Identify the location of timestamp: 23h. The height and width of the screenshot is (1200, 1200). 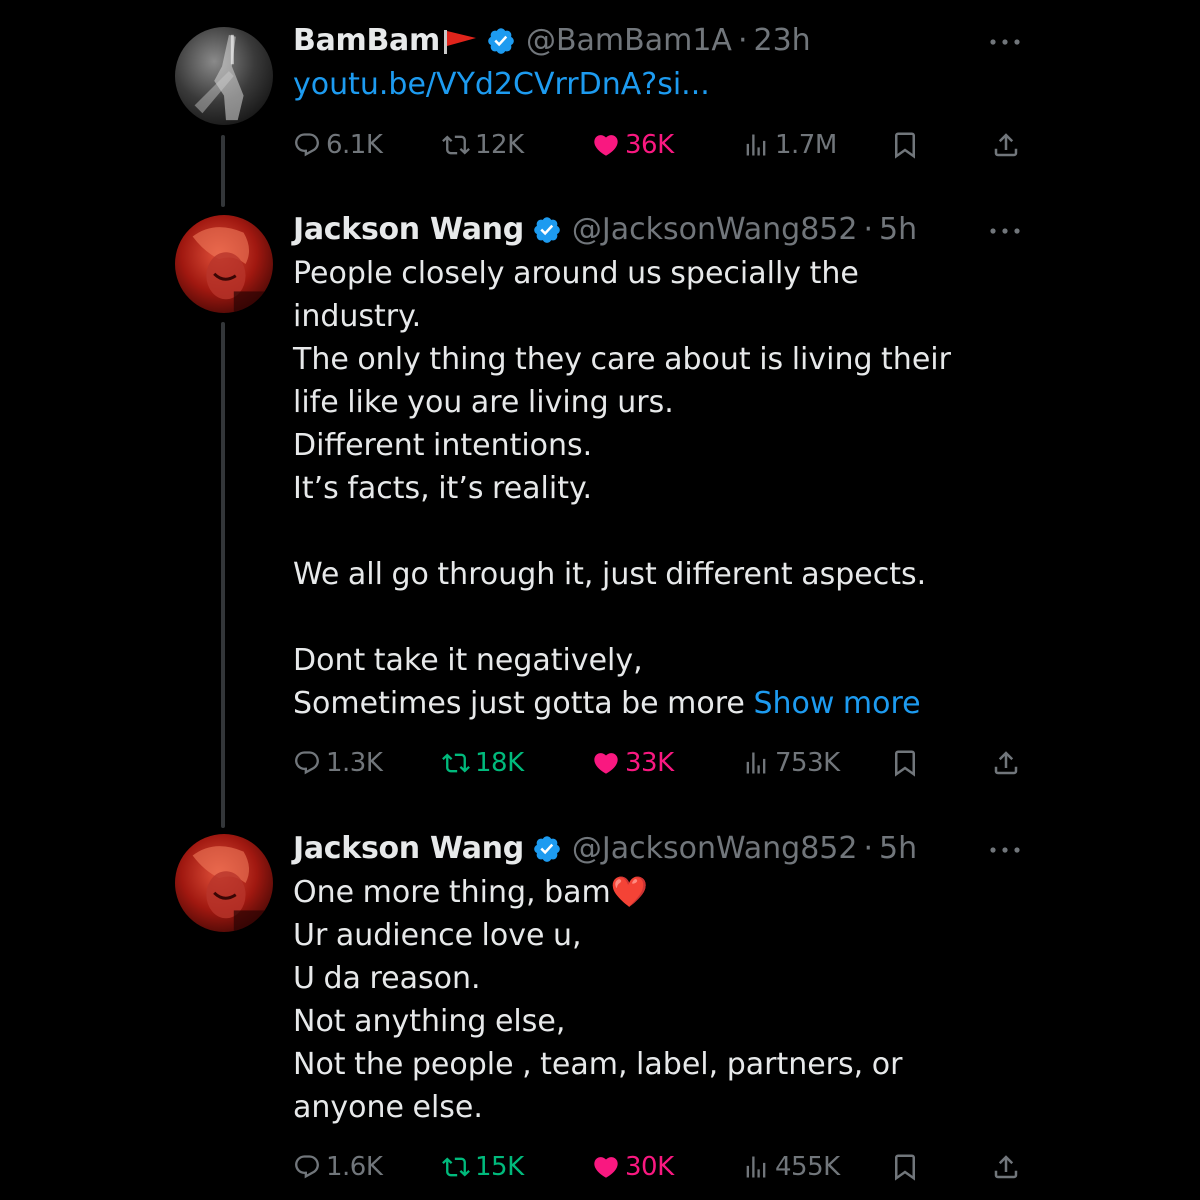
(782, 41).